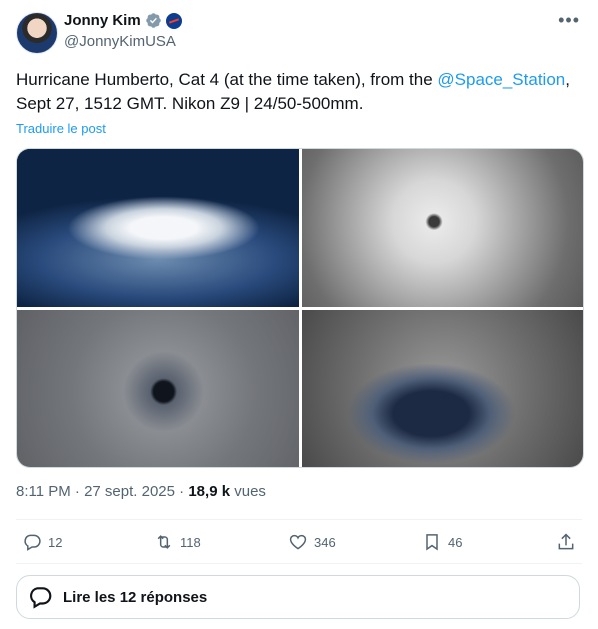 The height and width of the screenshot is (629, 598). I want to click on bookmark-icon, so click(432, 542).